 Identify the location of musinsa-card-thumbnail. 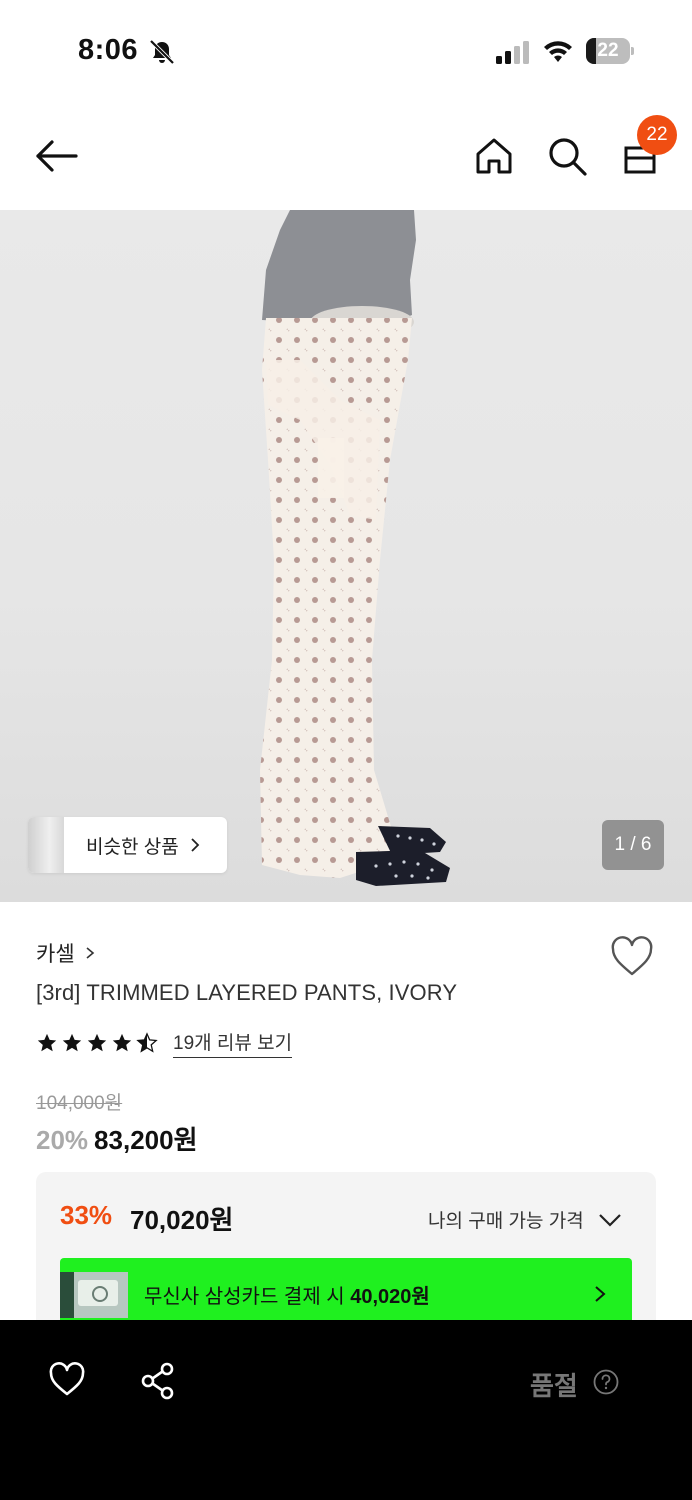
(94, 1295).